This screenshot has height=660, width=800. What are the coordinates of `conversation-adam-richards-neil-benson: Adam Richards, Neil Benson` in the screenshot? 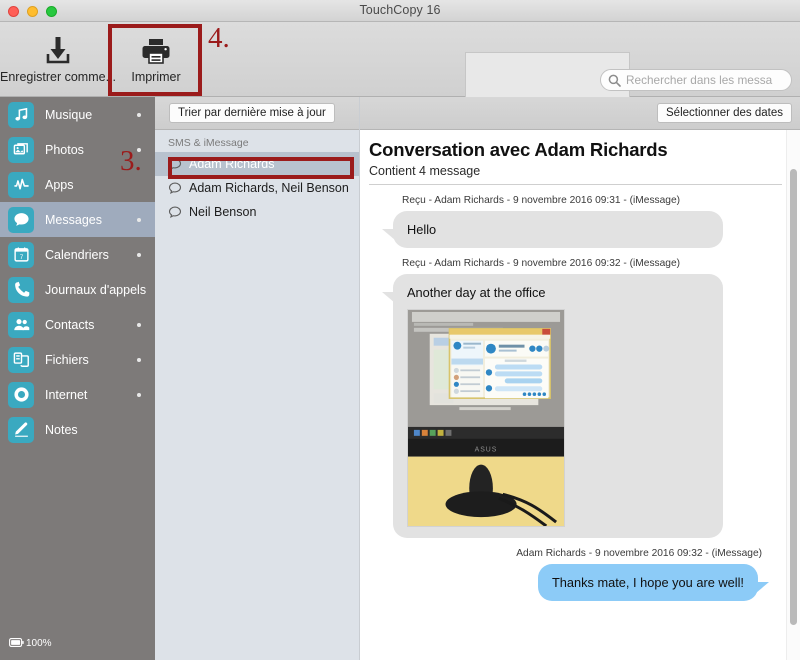 It's located at (257, 188).